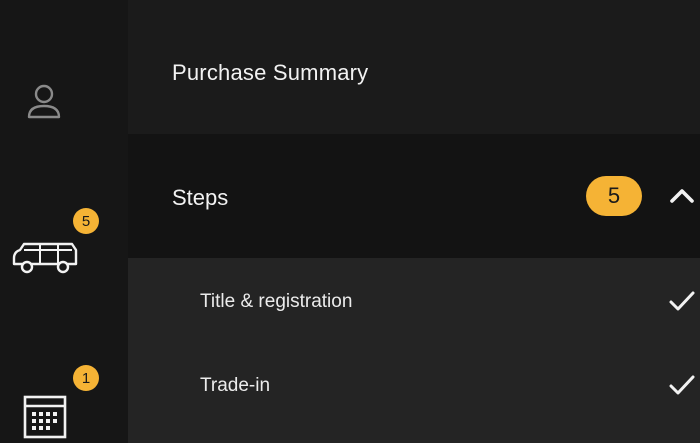 The height and width of the screenshot is (443, 700). I want to click on vehicle-button, so click(45, 258).